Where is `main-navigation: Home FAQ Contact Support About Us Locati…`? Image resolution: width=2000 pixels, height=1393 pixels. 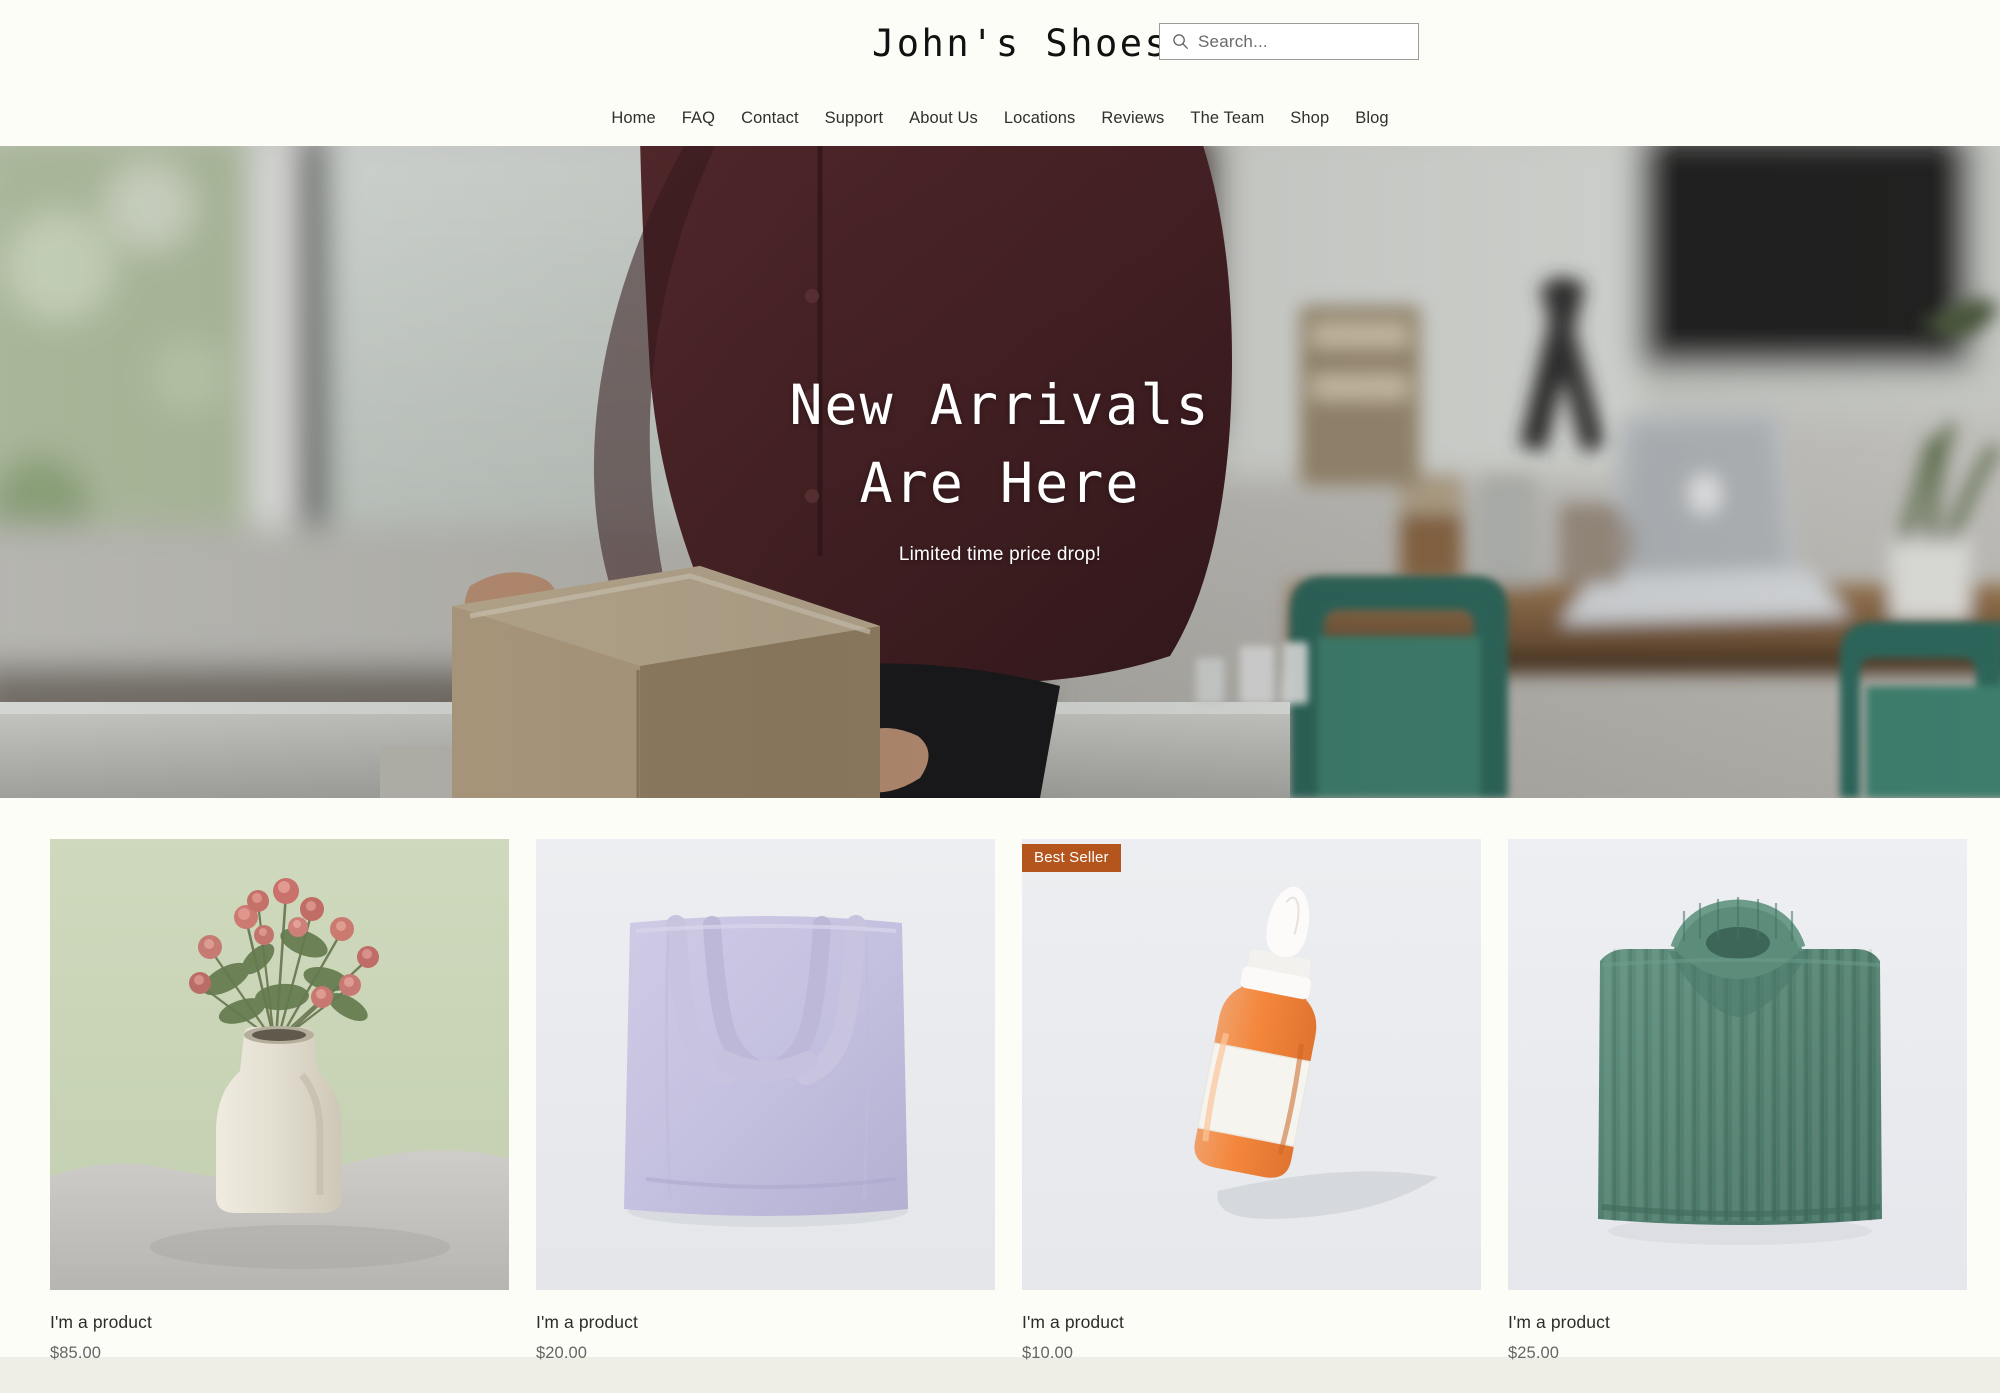 main-navigation: Home FAQ Contact Support About Us Locati… is located at coordinates (1000, 118).